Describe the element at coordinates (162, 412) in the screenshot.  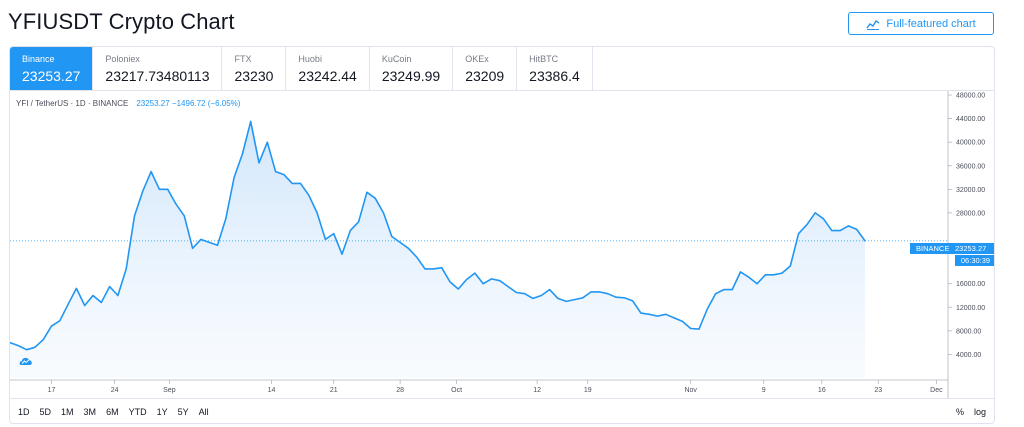
I see `range-button-1y: 1Y` at that location.